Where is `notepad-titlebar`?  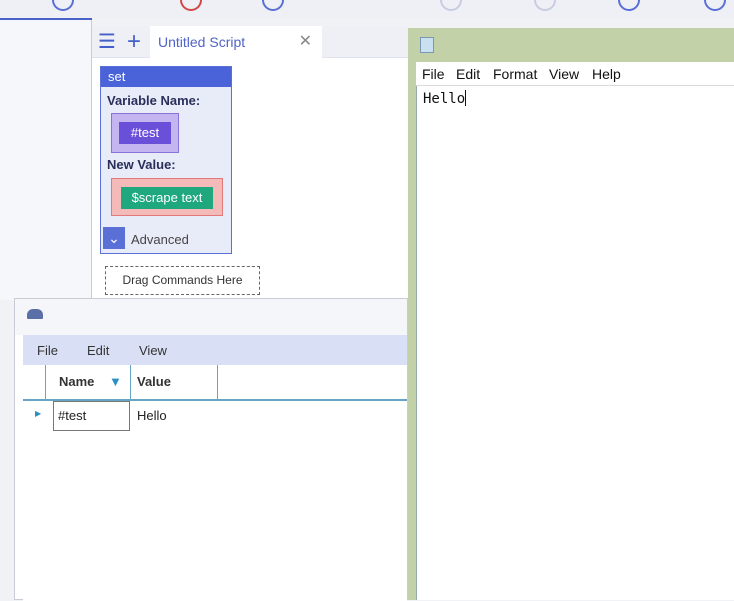 notepad-titlebar is located at coordinates (571, 45).